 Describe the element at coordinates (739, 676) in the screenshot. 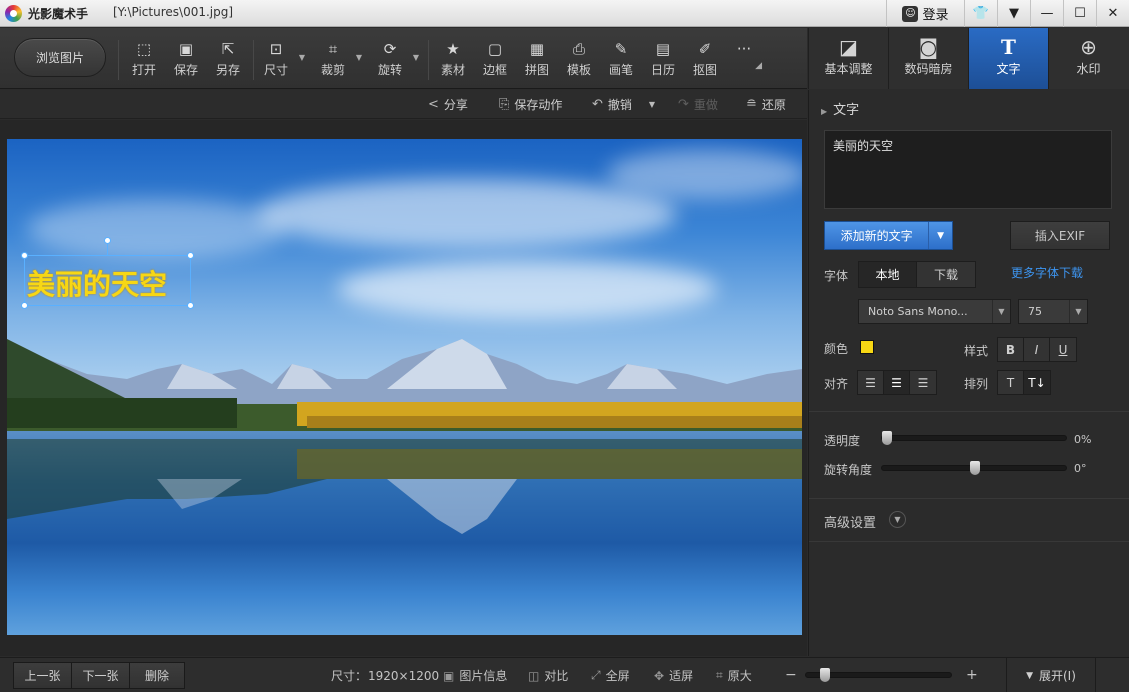

I see `original-size-label: 原大` at that location.